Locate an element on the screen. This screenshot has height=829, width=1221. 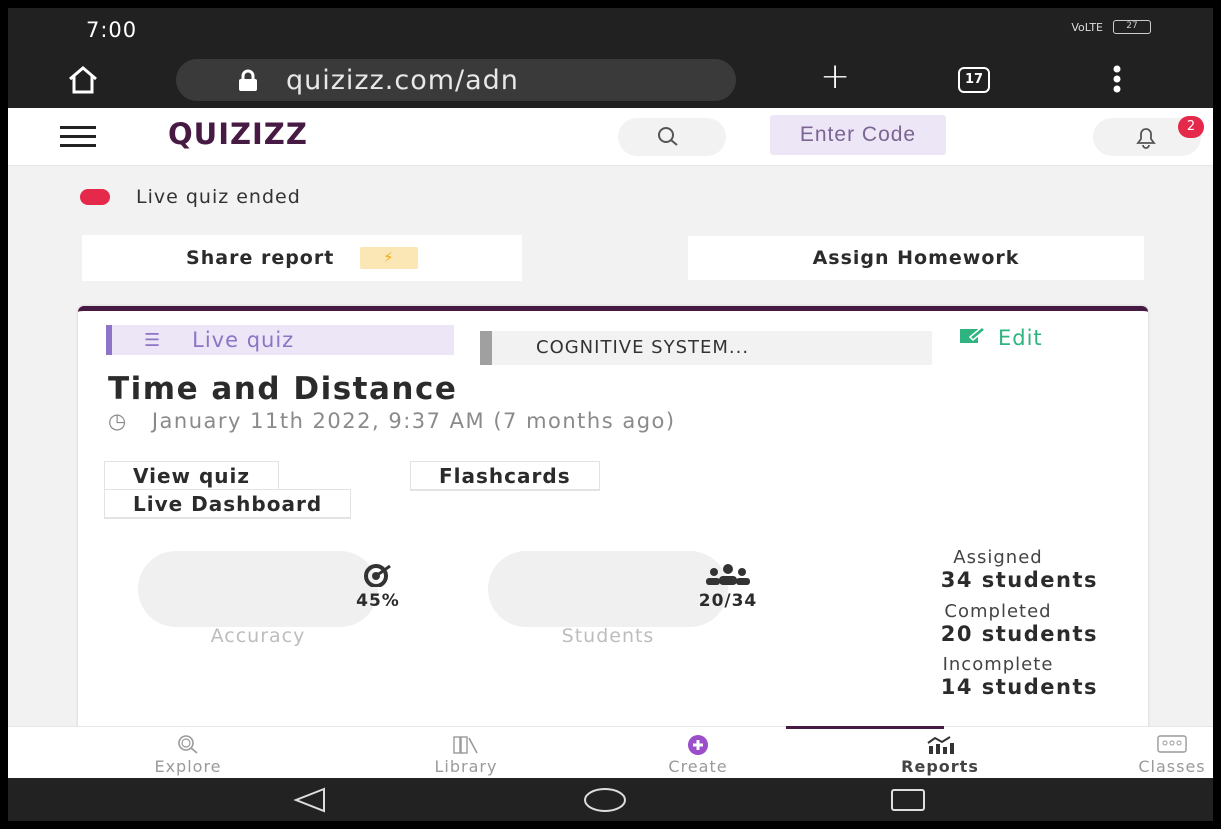
recents-icon is located at coordinates (908, 802).